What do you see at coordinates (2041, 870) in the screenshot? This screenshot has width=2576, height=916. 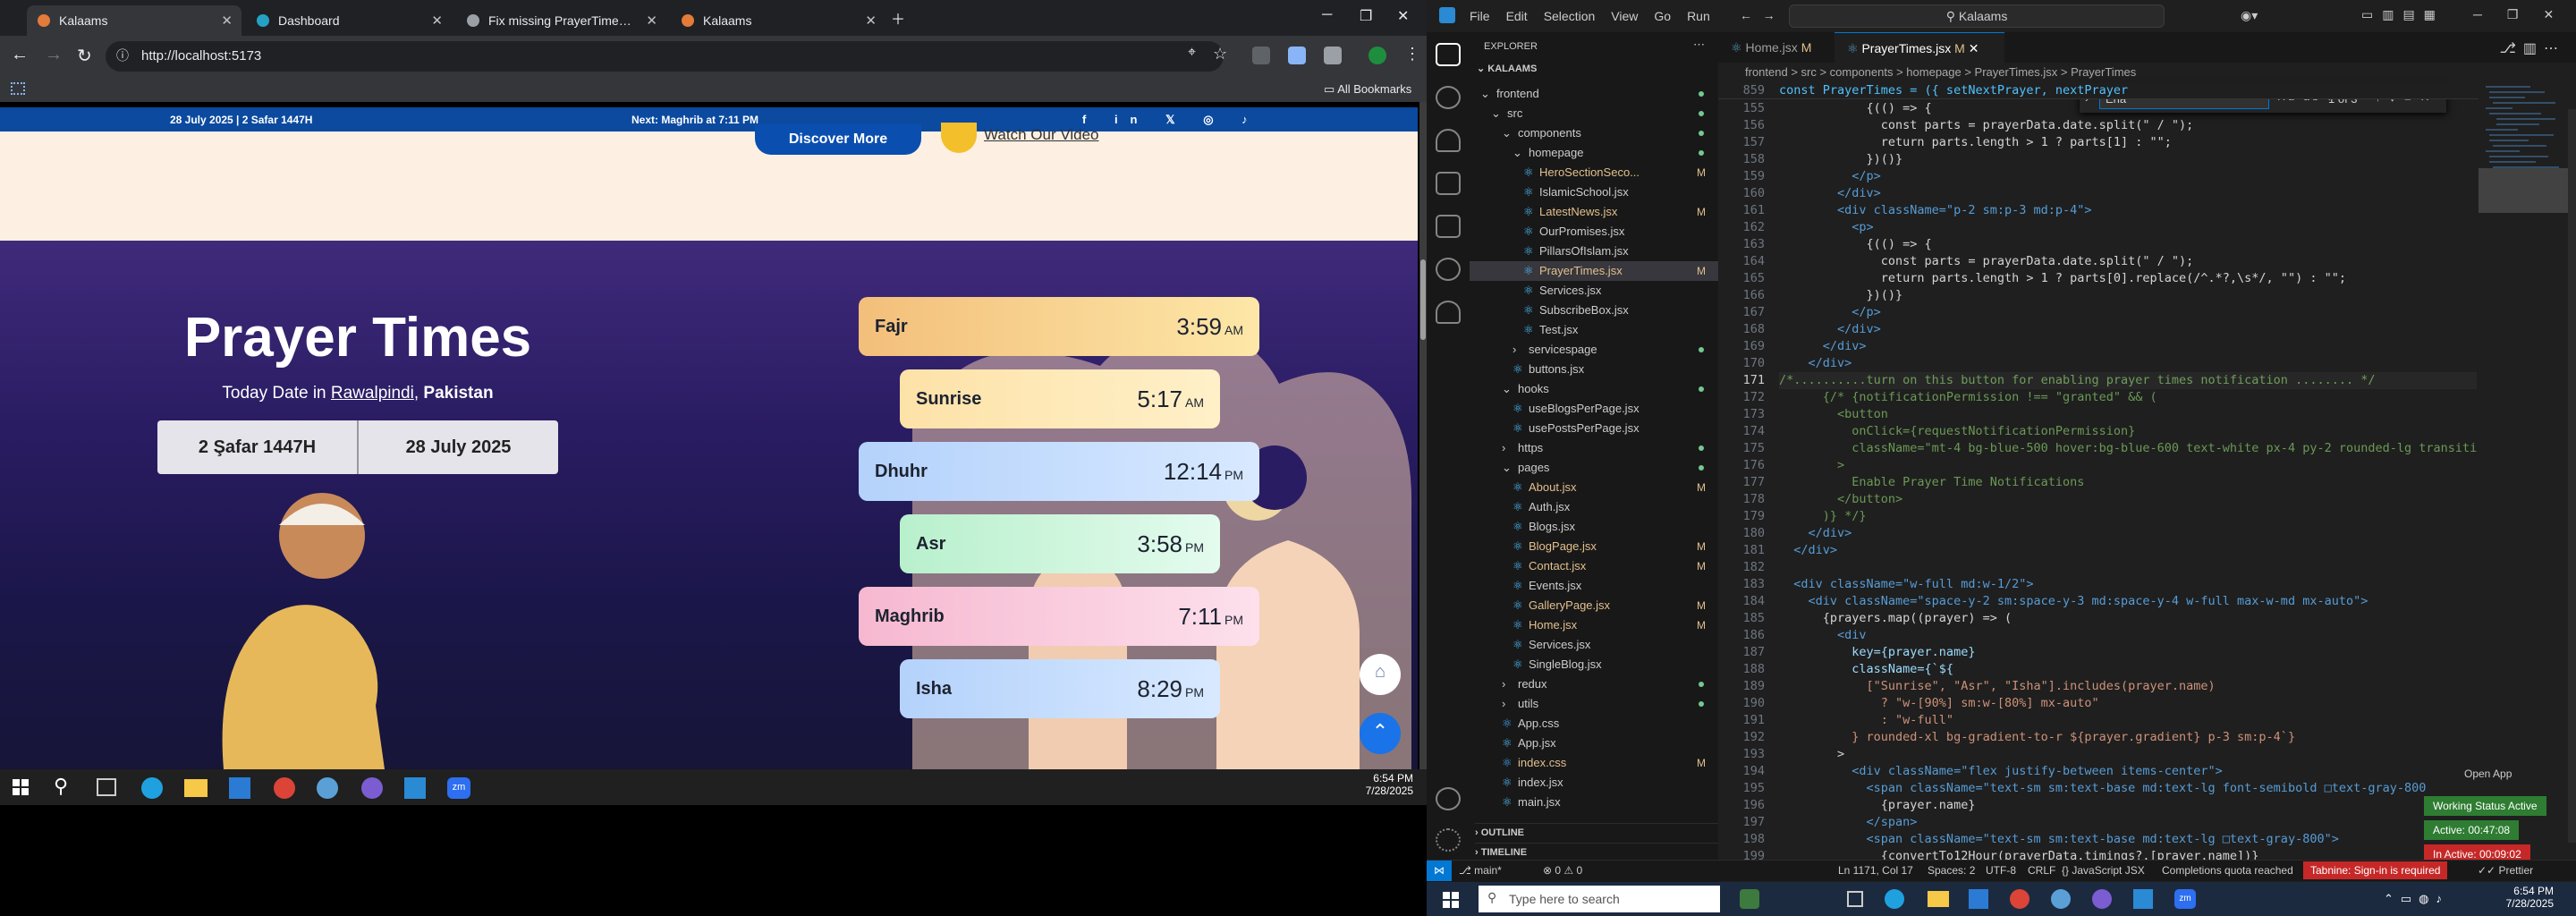 I see `eol-indicator: CRLF` at bounding box center [2041, 870].